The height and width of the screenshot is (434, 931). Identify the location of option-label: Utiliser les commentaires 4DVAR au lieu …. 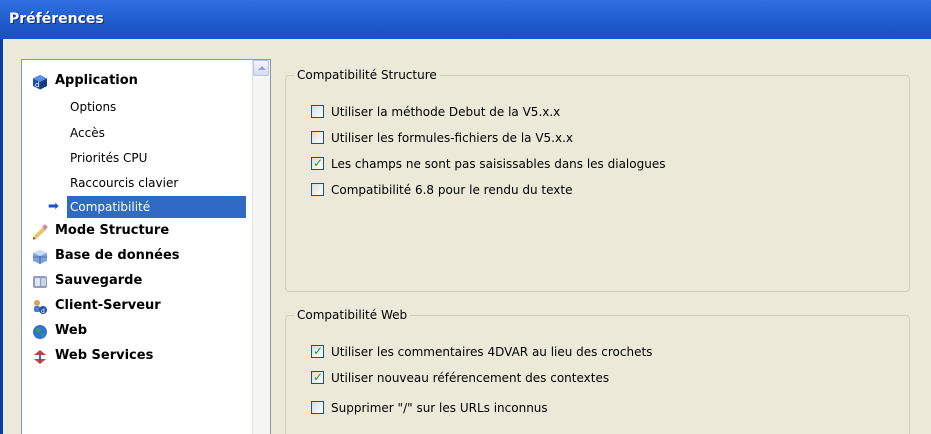
(492, 352).